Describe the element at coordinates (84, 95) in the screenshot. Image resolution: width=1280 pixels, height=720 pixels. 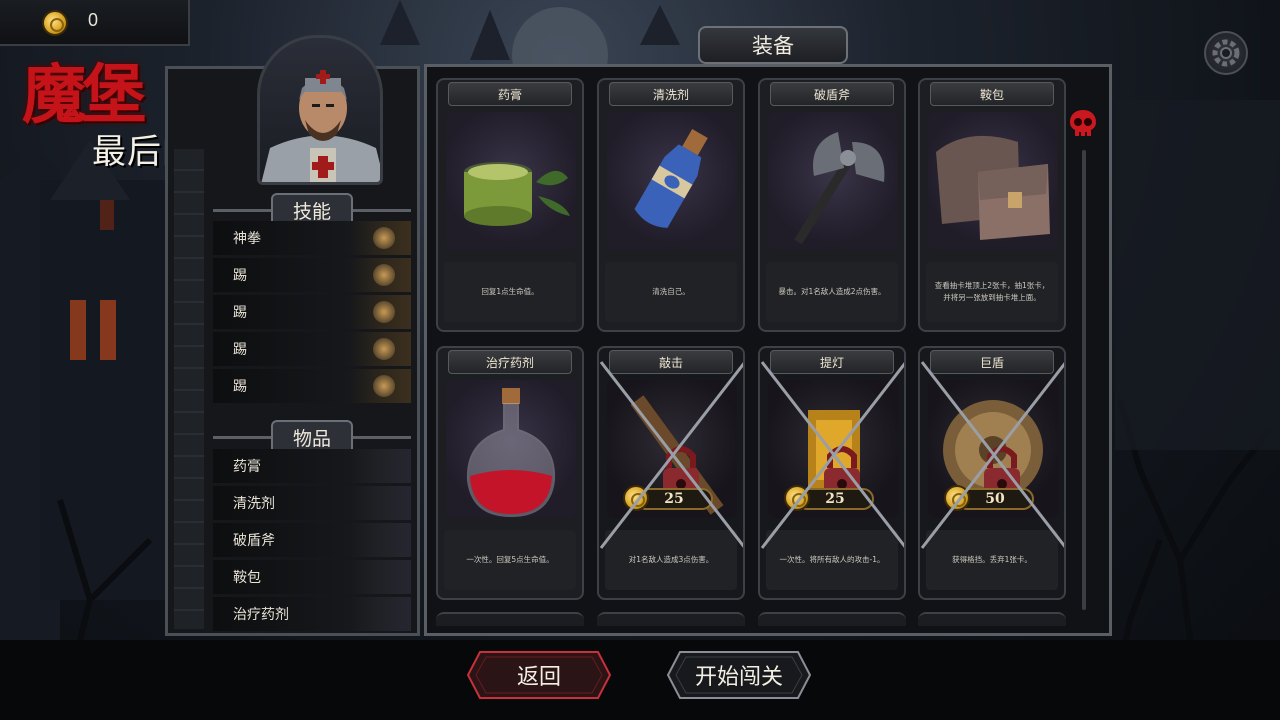
I see `game-logo: 魔堡` at that location.